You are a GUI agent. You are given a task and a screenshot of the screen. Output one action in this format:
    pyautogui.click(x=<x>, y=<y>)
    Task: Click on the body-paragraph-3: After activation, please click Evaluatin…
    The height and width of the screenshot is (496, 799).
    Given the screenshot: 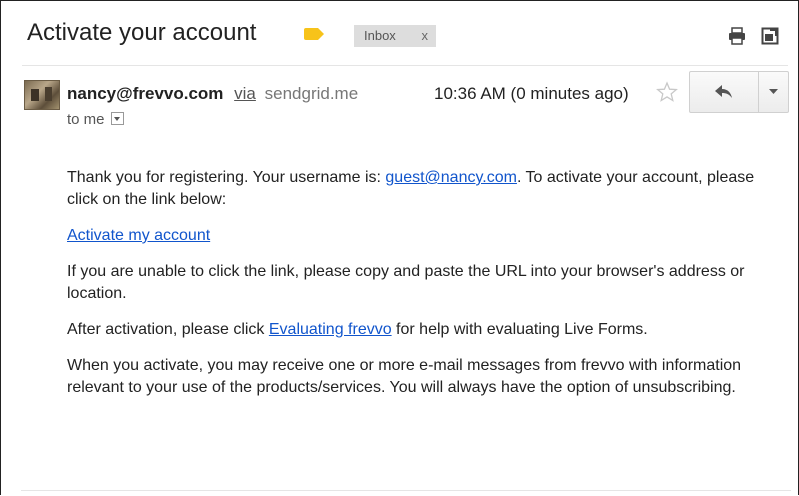 What is the action you would take?
    pyautogui.click(x=417, y=330)
    